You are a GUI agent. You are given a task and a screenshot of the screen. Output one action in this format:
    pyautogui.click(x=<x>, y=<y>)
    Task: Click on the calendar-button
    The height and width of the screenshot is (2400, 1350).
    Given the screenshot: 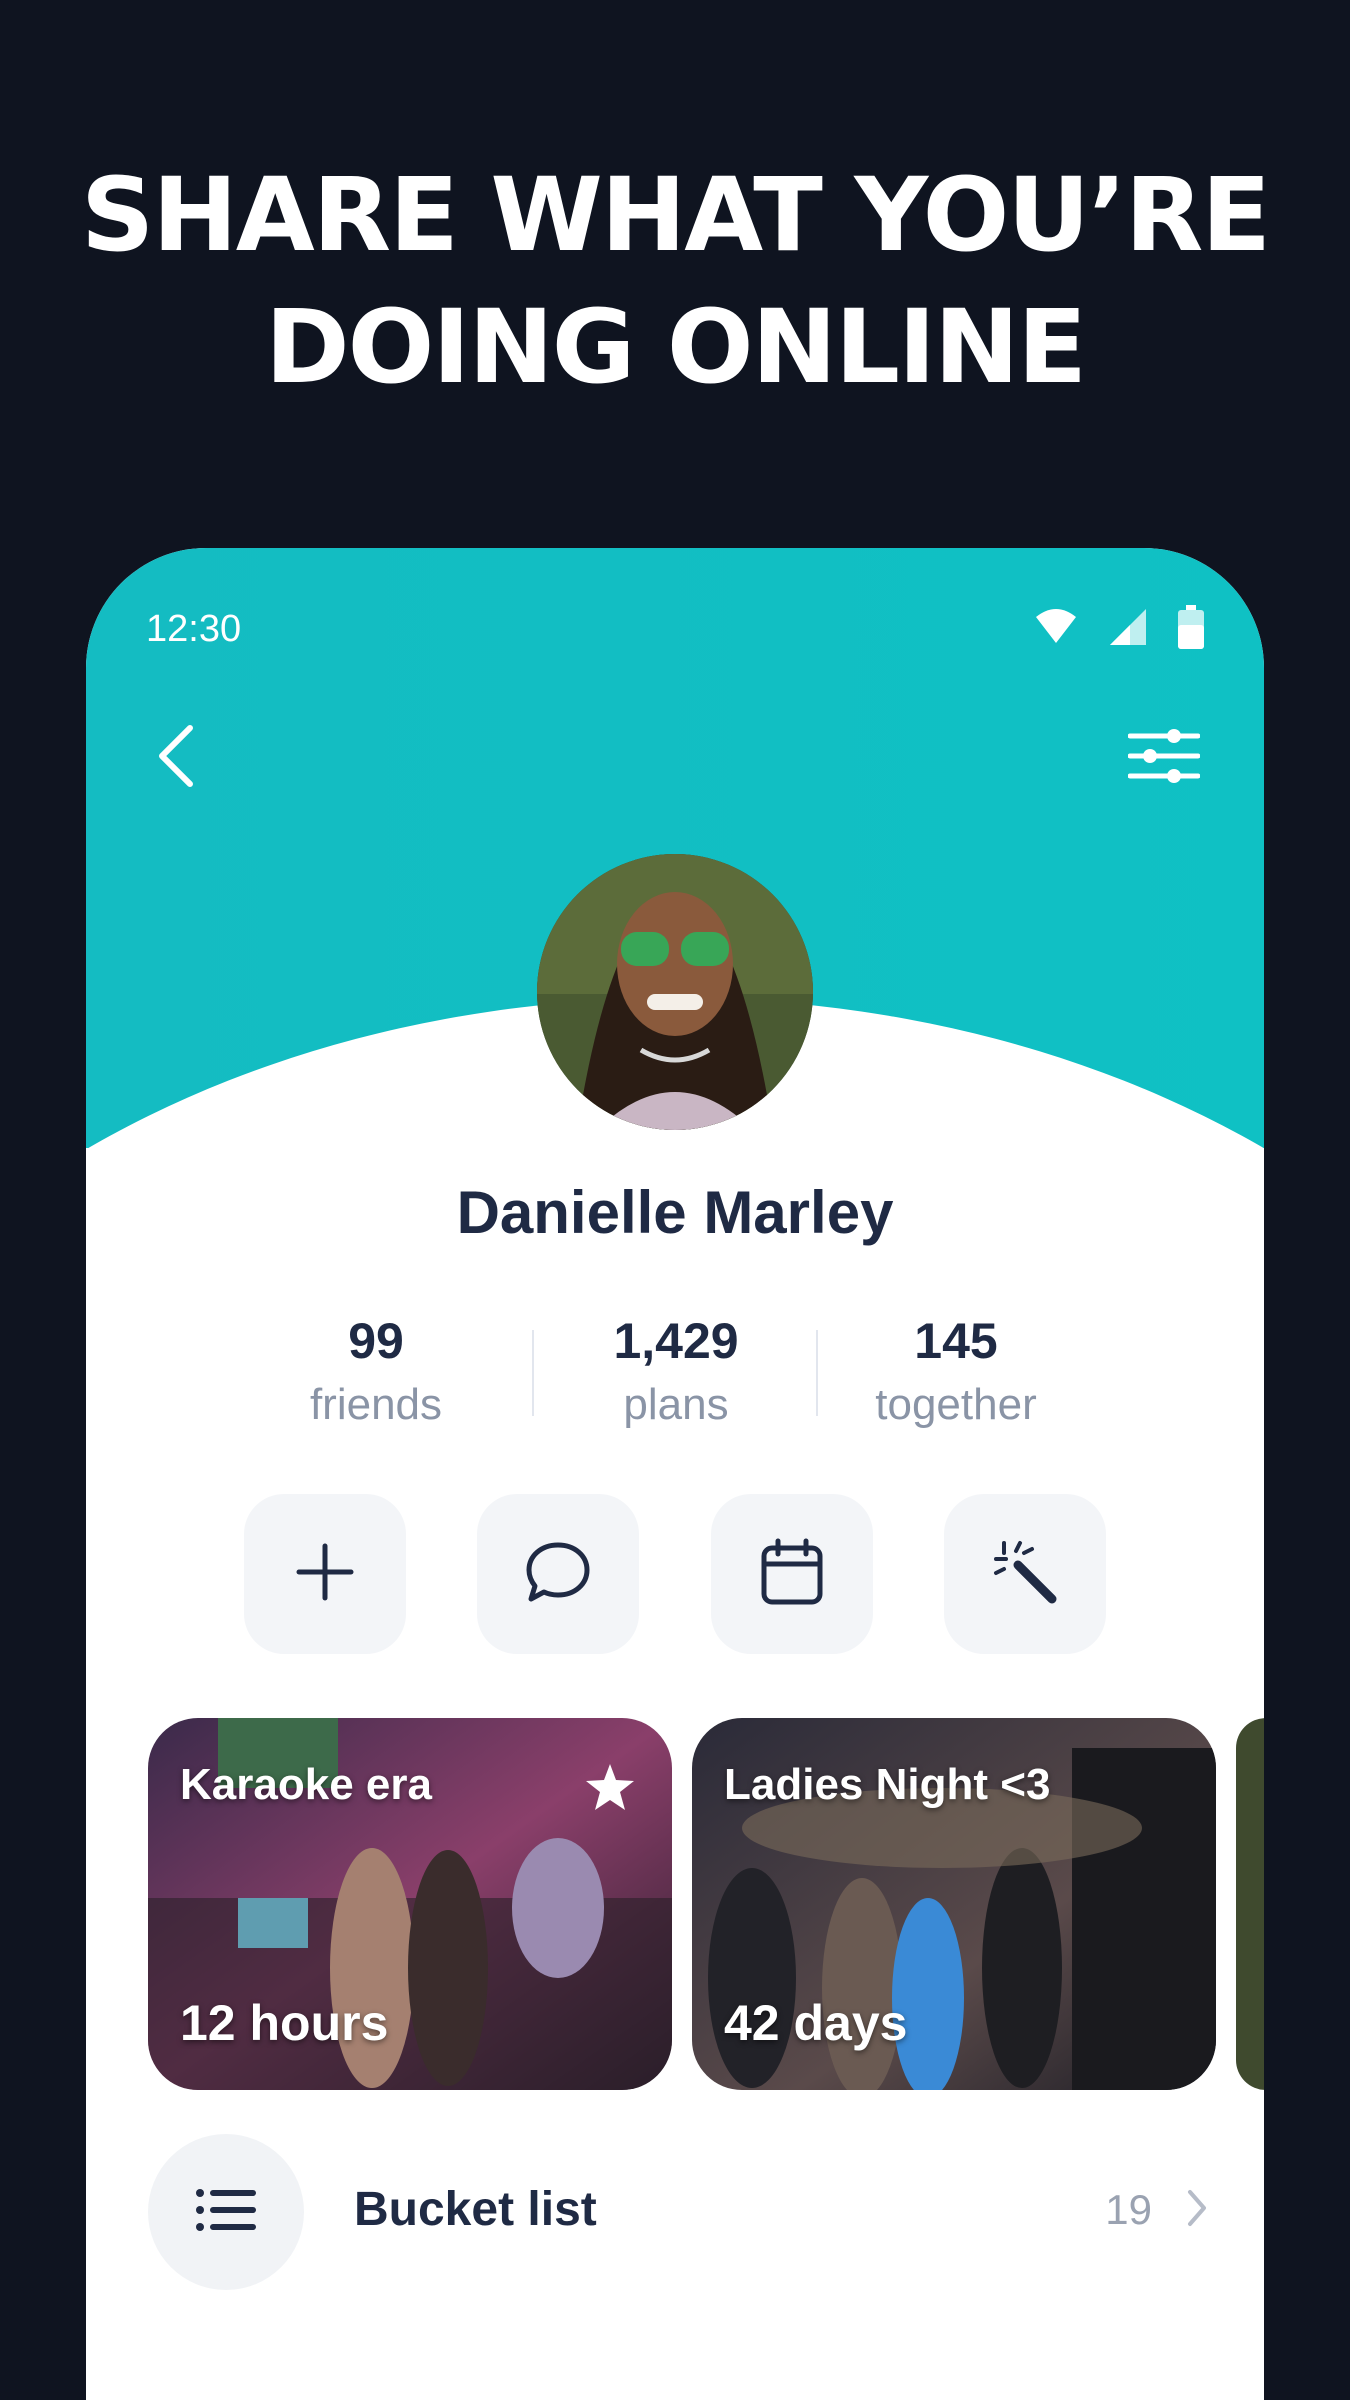 What is the action you would take?
    pyautogui.click(x=792, y=1574)
    